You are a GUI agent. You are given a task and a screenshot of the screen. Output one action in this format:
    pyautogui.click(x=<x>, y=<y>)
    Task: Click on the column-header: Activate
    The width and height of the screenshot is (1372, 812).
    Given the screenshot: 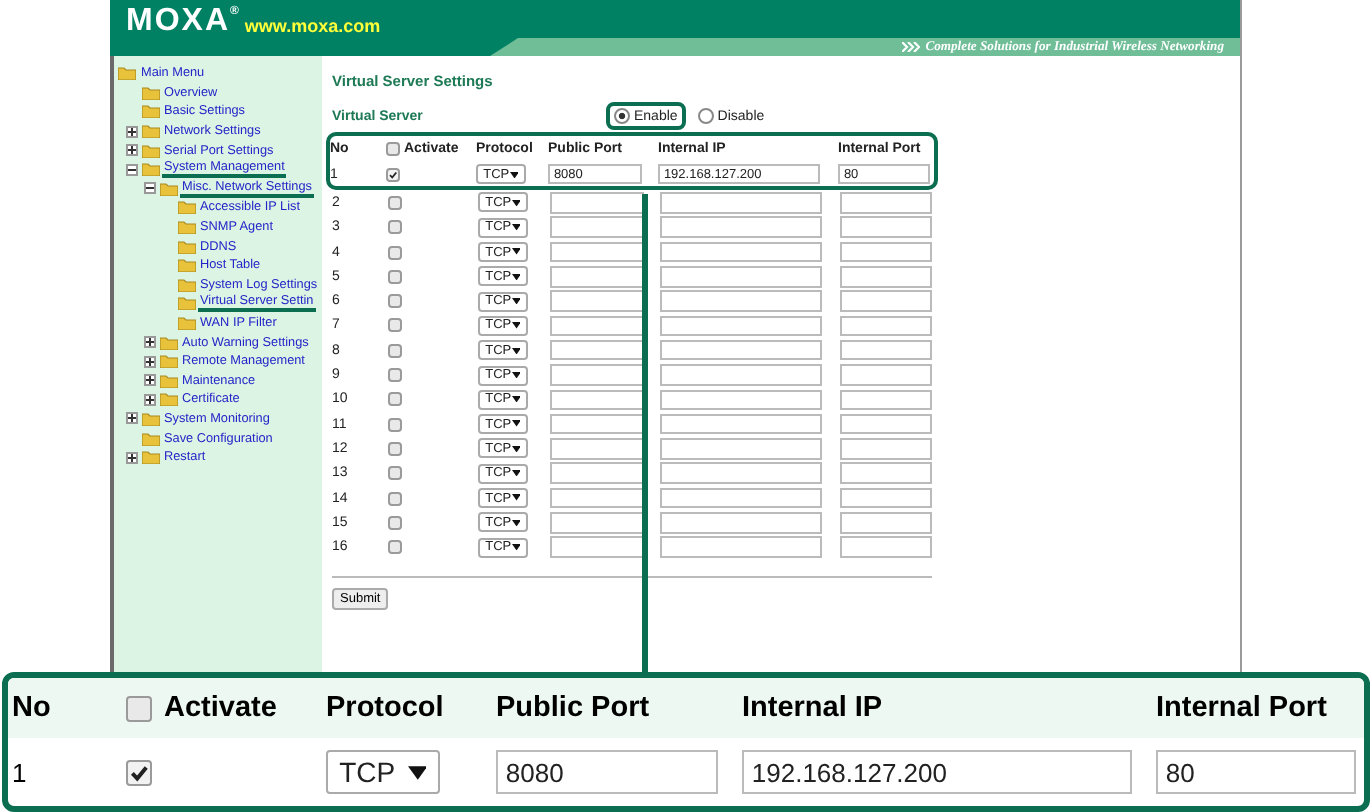 What is the action you would take?
    pyautogui.click(x=220, y=708)
    